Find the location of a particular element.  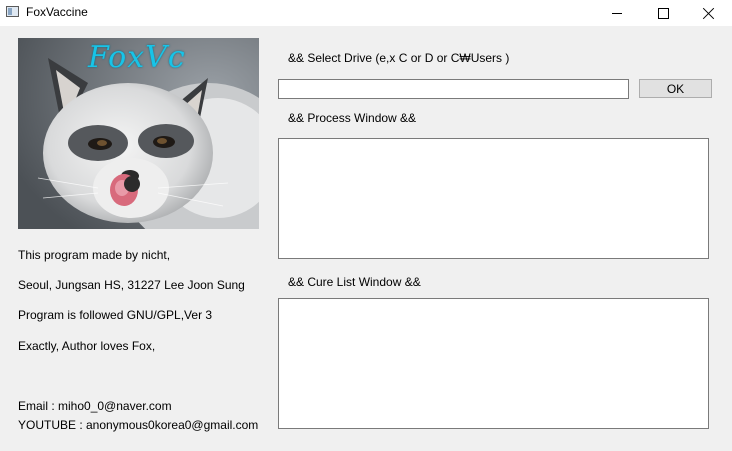

fox-line: Exactly, Author loves Fox, is located at coordinates (87, 346).